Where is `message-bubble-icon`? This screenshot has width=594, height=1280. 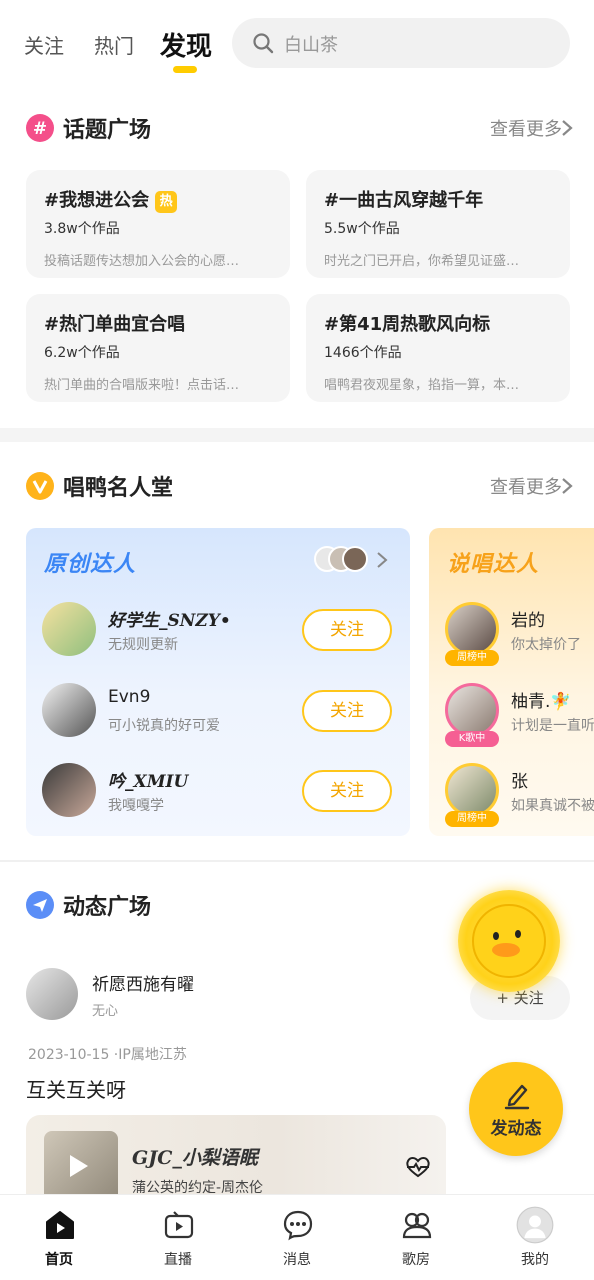 message-bubble-icon is located at coordinates (298, 1225).